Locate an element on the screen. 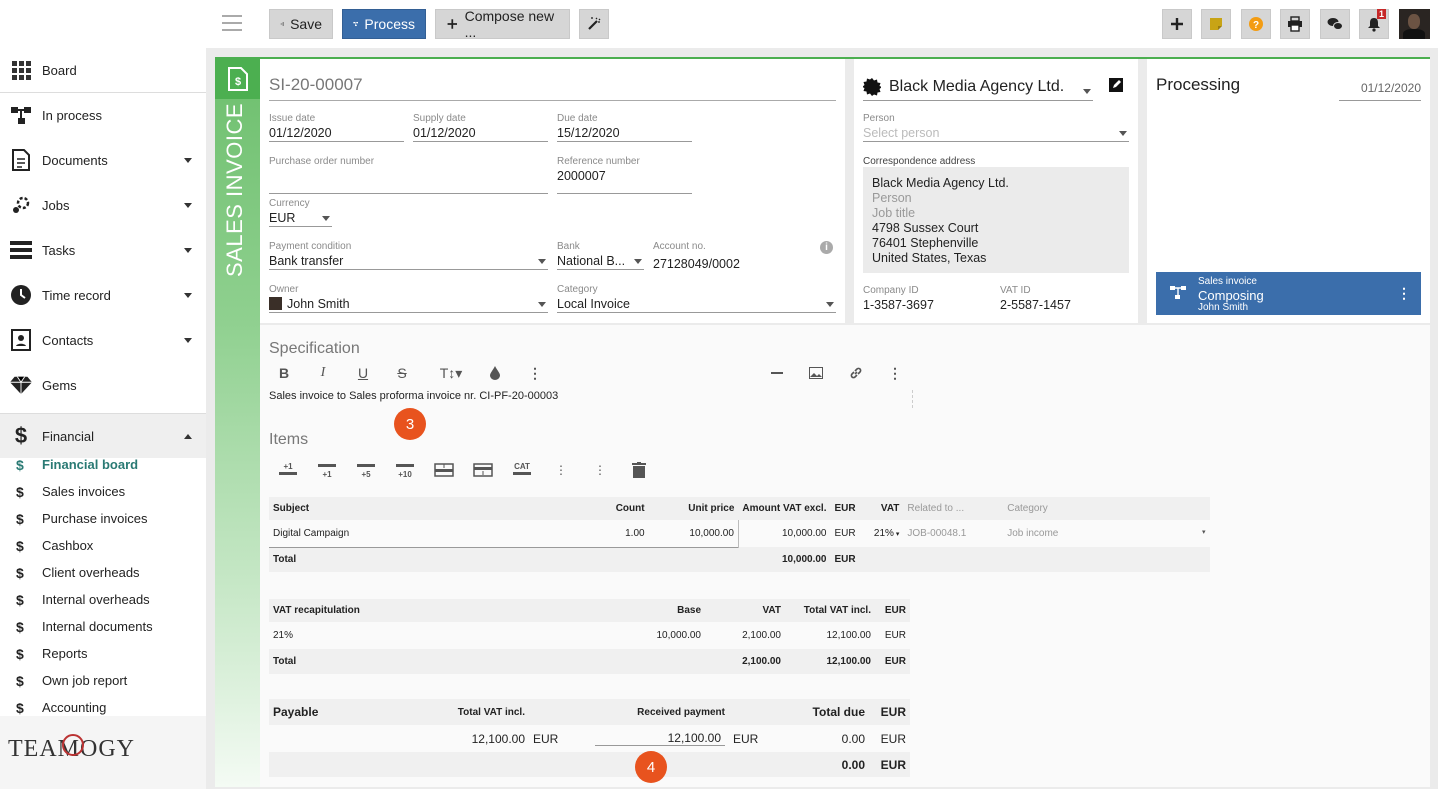 The image size is (1438, 789). sidebar-item-documents: Documents is located at coordinates (103, 160).